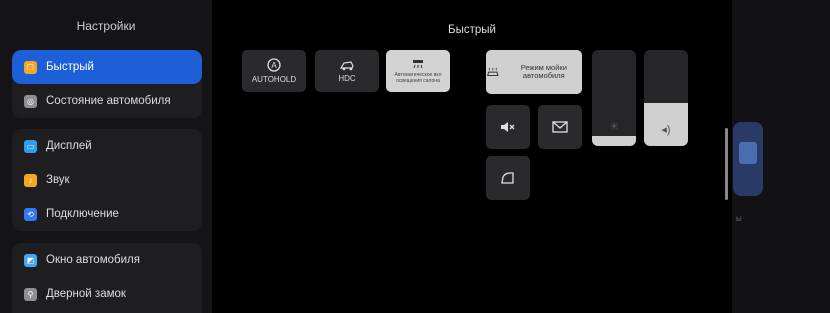  Describe the element at coordinates (70, 67) in the screenshot. I see `sidebar-item-label: Быстрый` at that location.